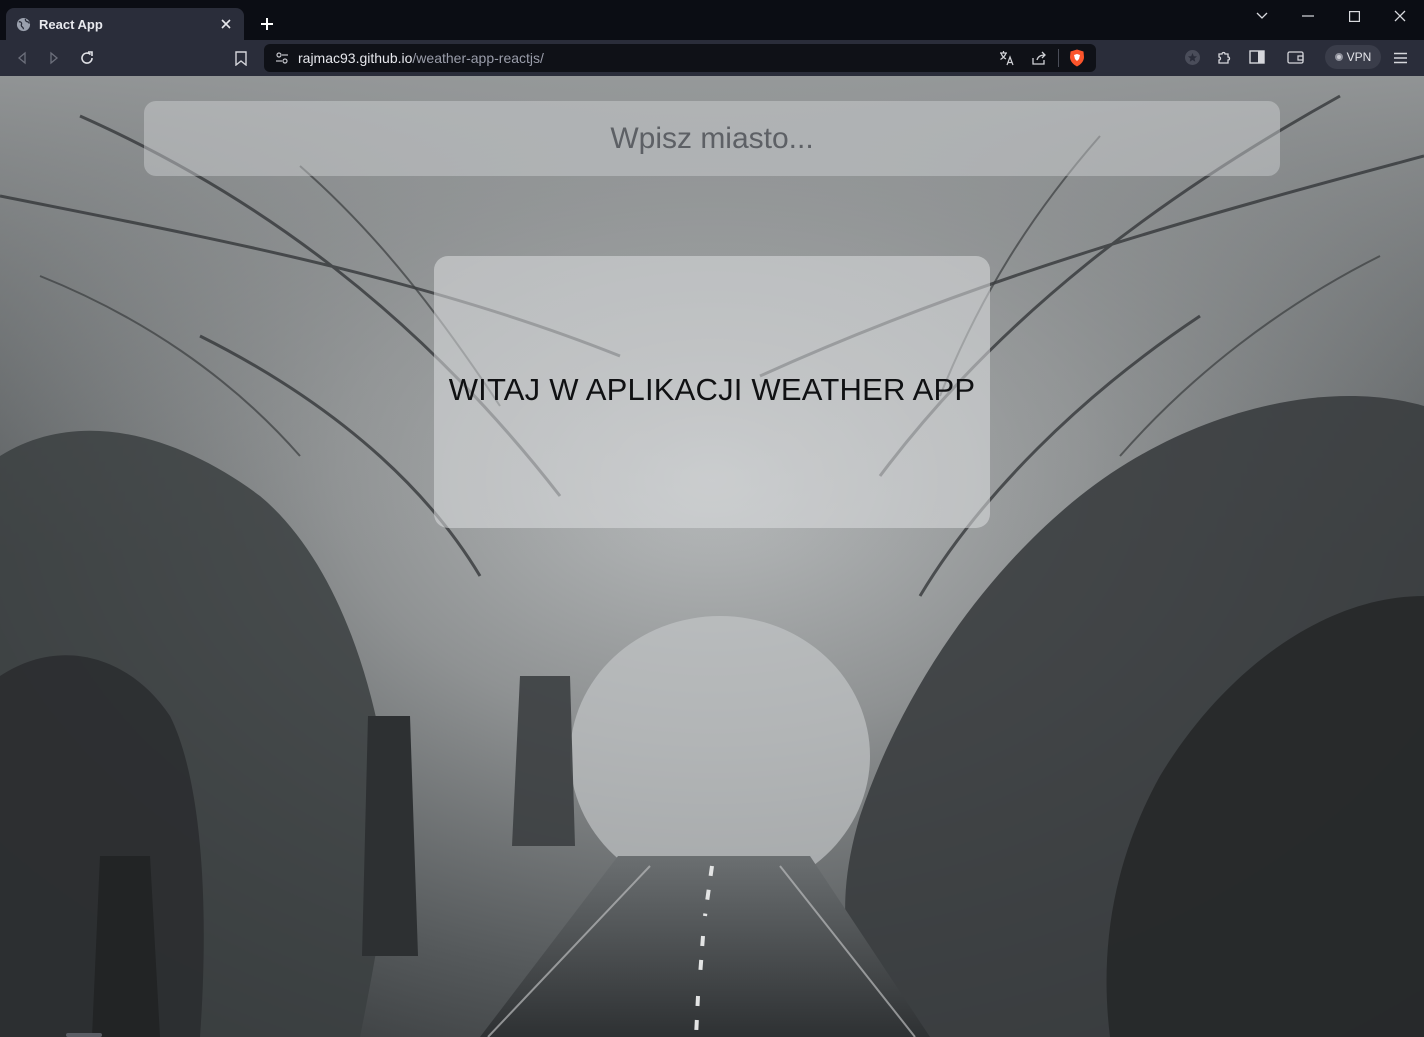 The height and width of the screenshot is (1037, 1424). What do you see at coordinates (1262, 16) in the screenshot?
I see `chevron-down-icon` at bounding box center [1262, 16].